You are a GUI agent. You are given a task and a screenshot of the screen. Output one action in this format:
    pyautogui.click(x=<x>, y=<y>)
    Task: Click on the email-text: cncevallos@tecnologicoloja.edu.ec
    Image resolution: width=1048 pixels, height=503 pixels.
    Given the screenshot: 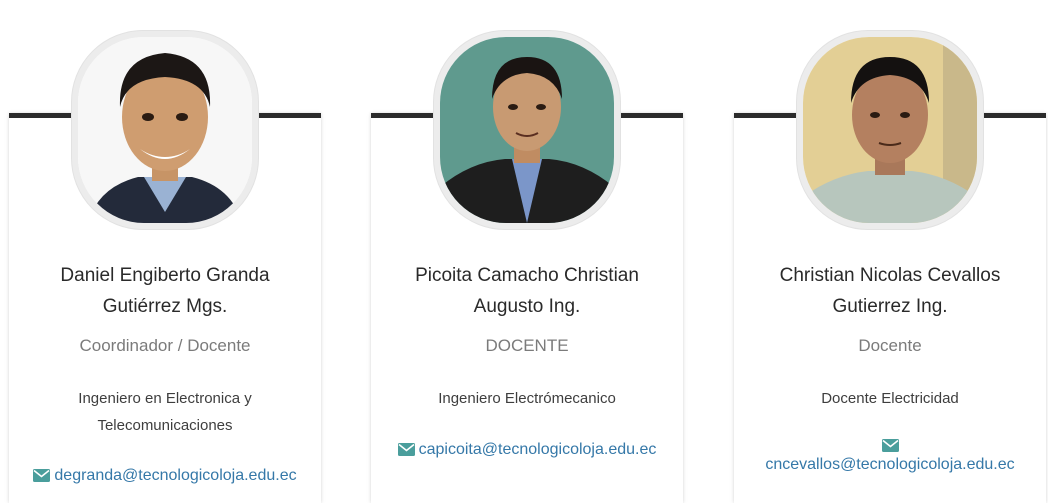 What is the action you would take?
    pyautogui.click(x=890, y=464)
    